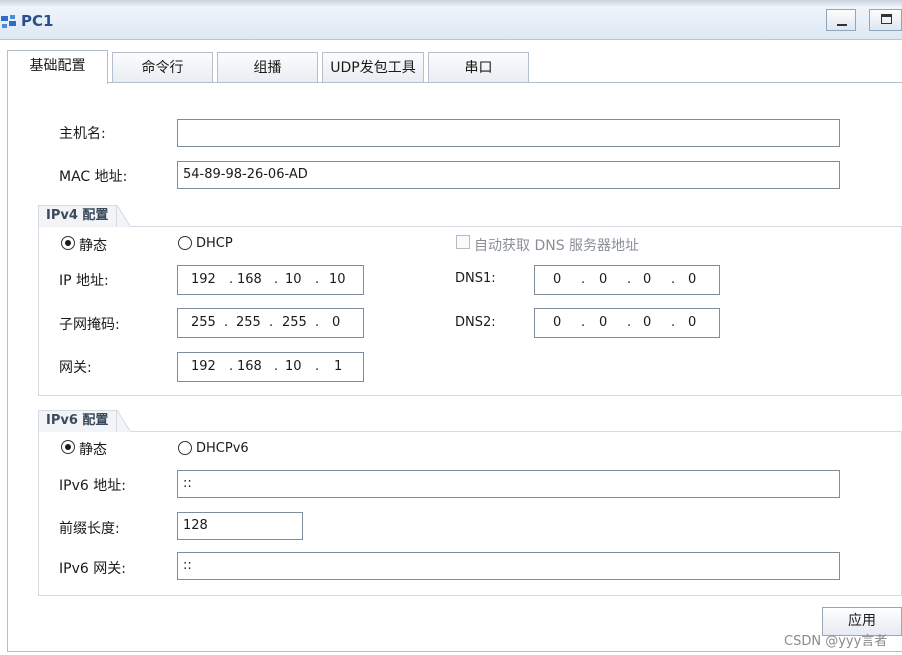  I want to click on dns2-octet-4: 0, so click(692, 322).